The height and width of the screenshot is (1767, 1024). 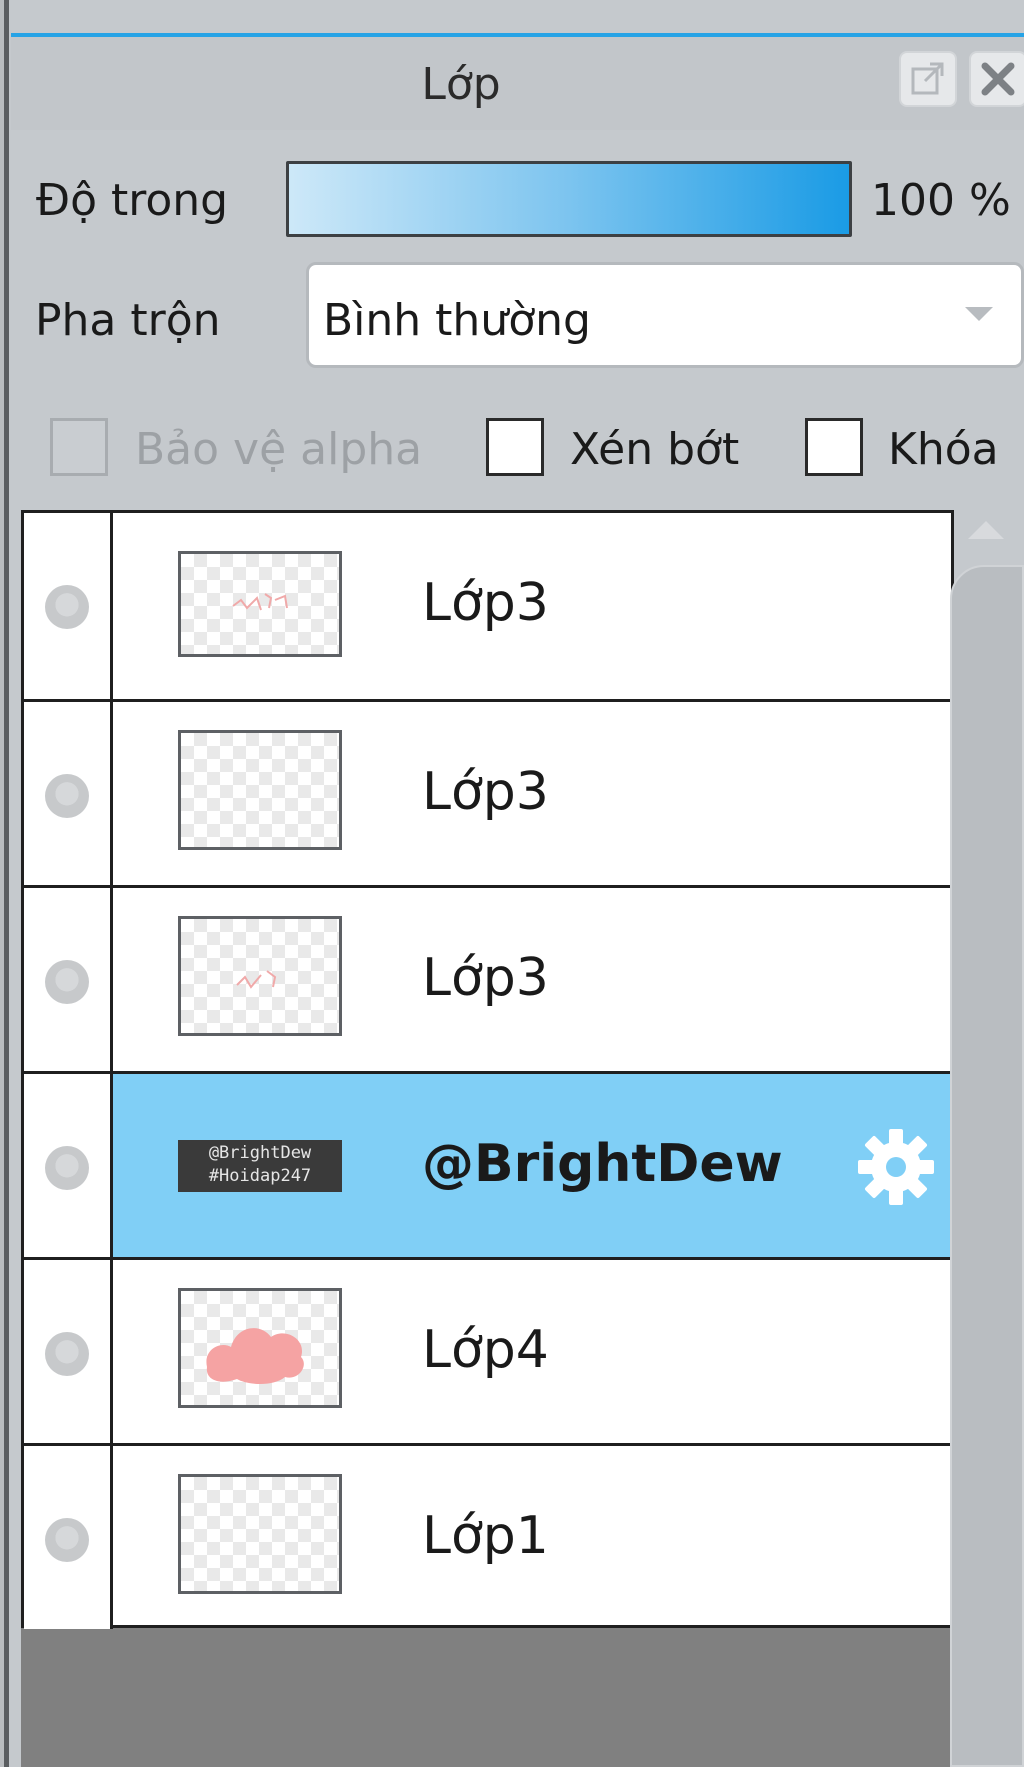 I want to click on scrollbar-thumb, so click(x=987, y=1166).